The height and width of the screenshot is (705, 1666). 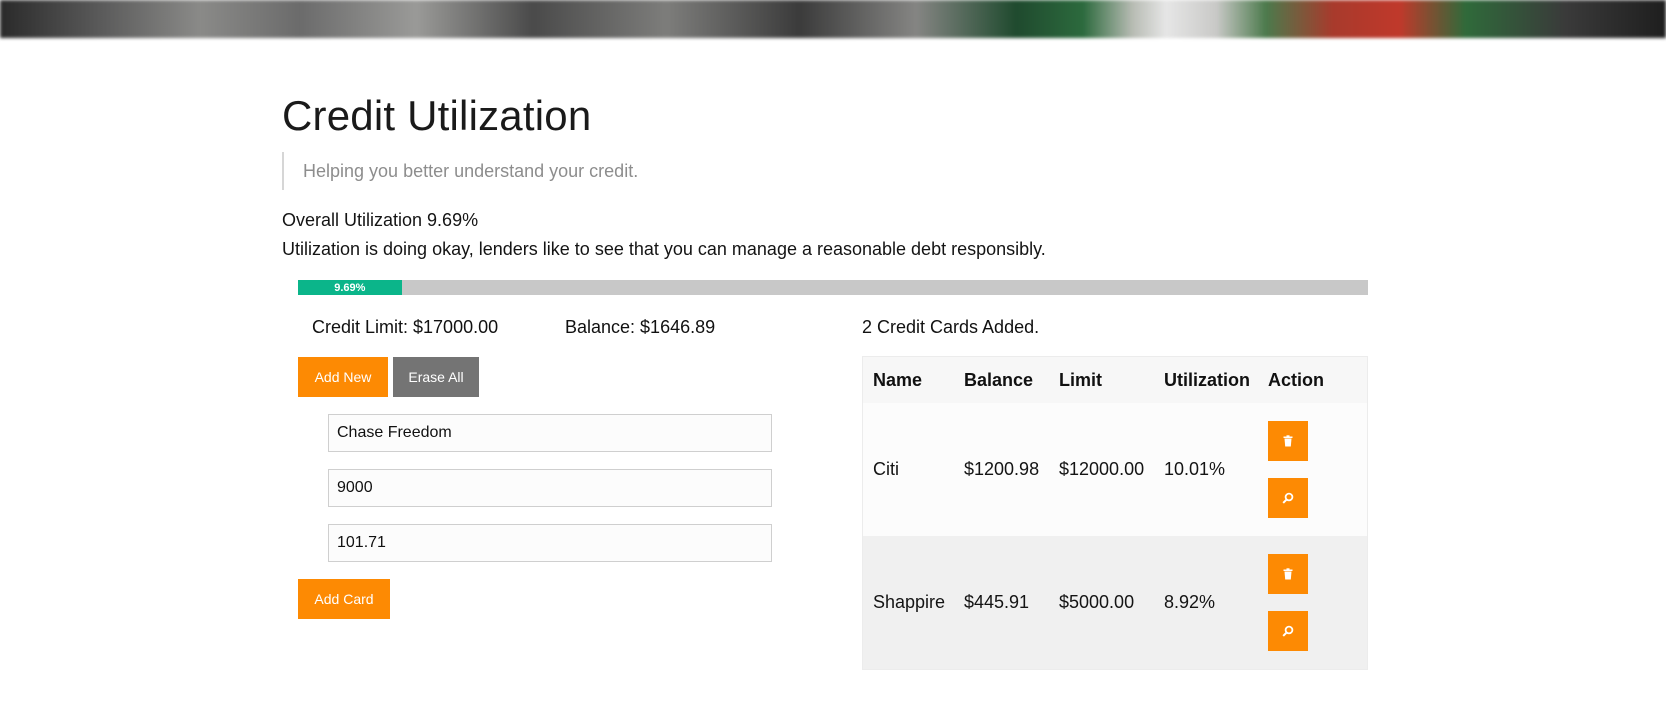 What do you see at coordinates (405, 327) in the screenshot?
I see `credit-limit-total: Credit Limit: $17000.00` at bounding box center [405, 327].